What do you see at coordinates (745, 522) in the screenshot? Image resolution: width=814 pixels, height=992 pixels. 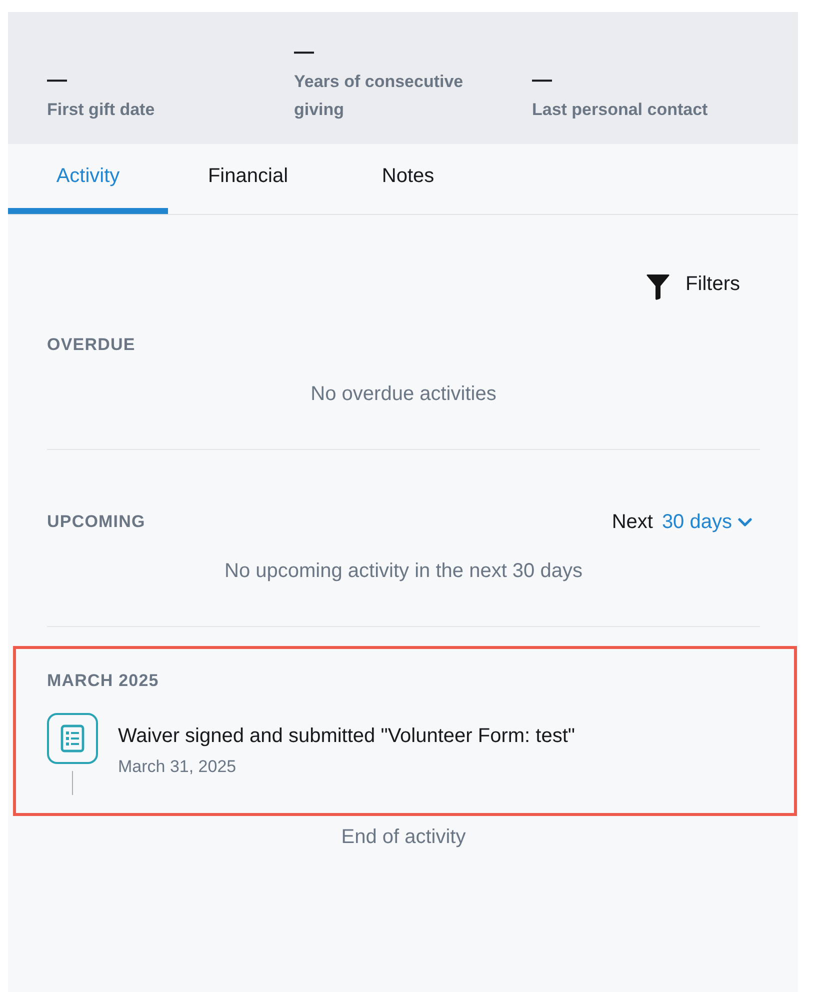 I see `chevron-down-icon` at bounding box center [745, 522].